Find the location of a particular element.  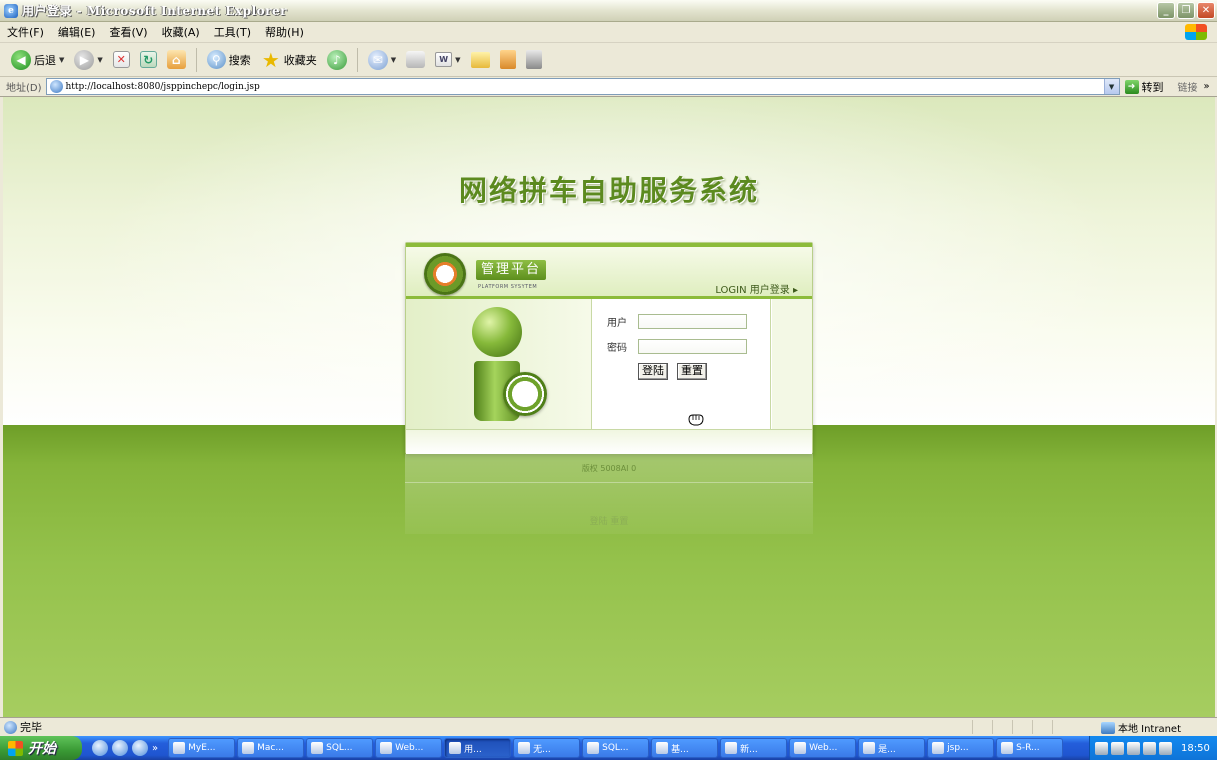

keyboard-icon is located at coordinates (1101, 748).